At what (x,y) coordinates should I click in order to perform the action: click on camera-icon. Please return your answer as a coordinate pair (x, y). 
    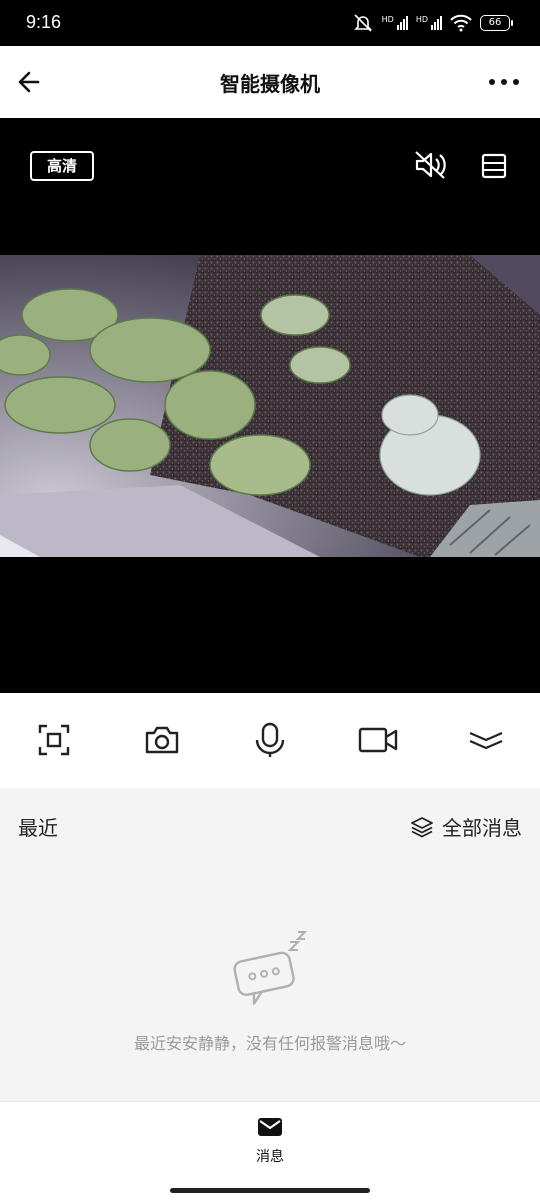
    Looking at the image, I should click on (162, 740).